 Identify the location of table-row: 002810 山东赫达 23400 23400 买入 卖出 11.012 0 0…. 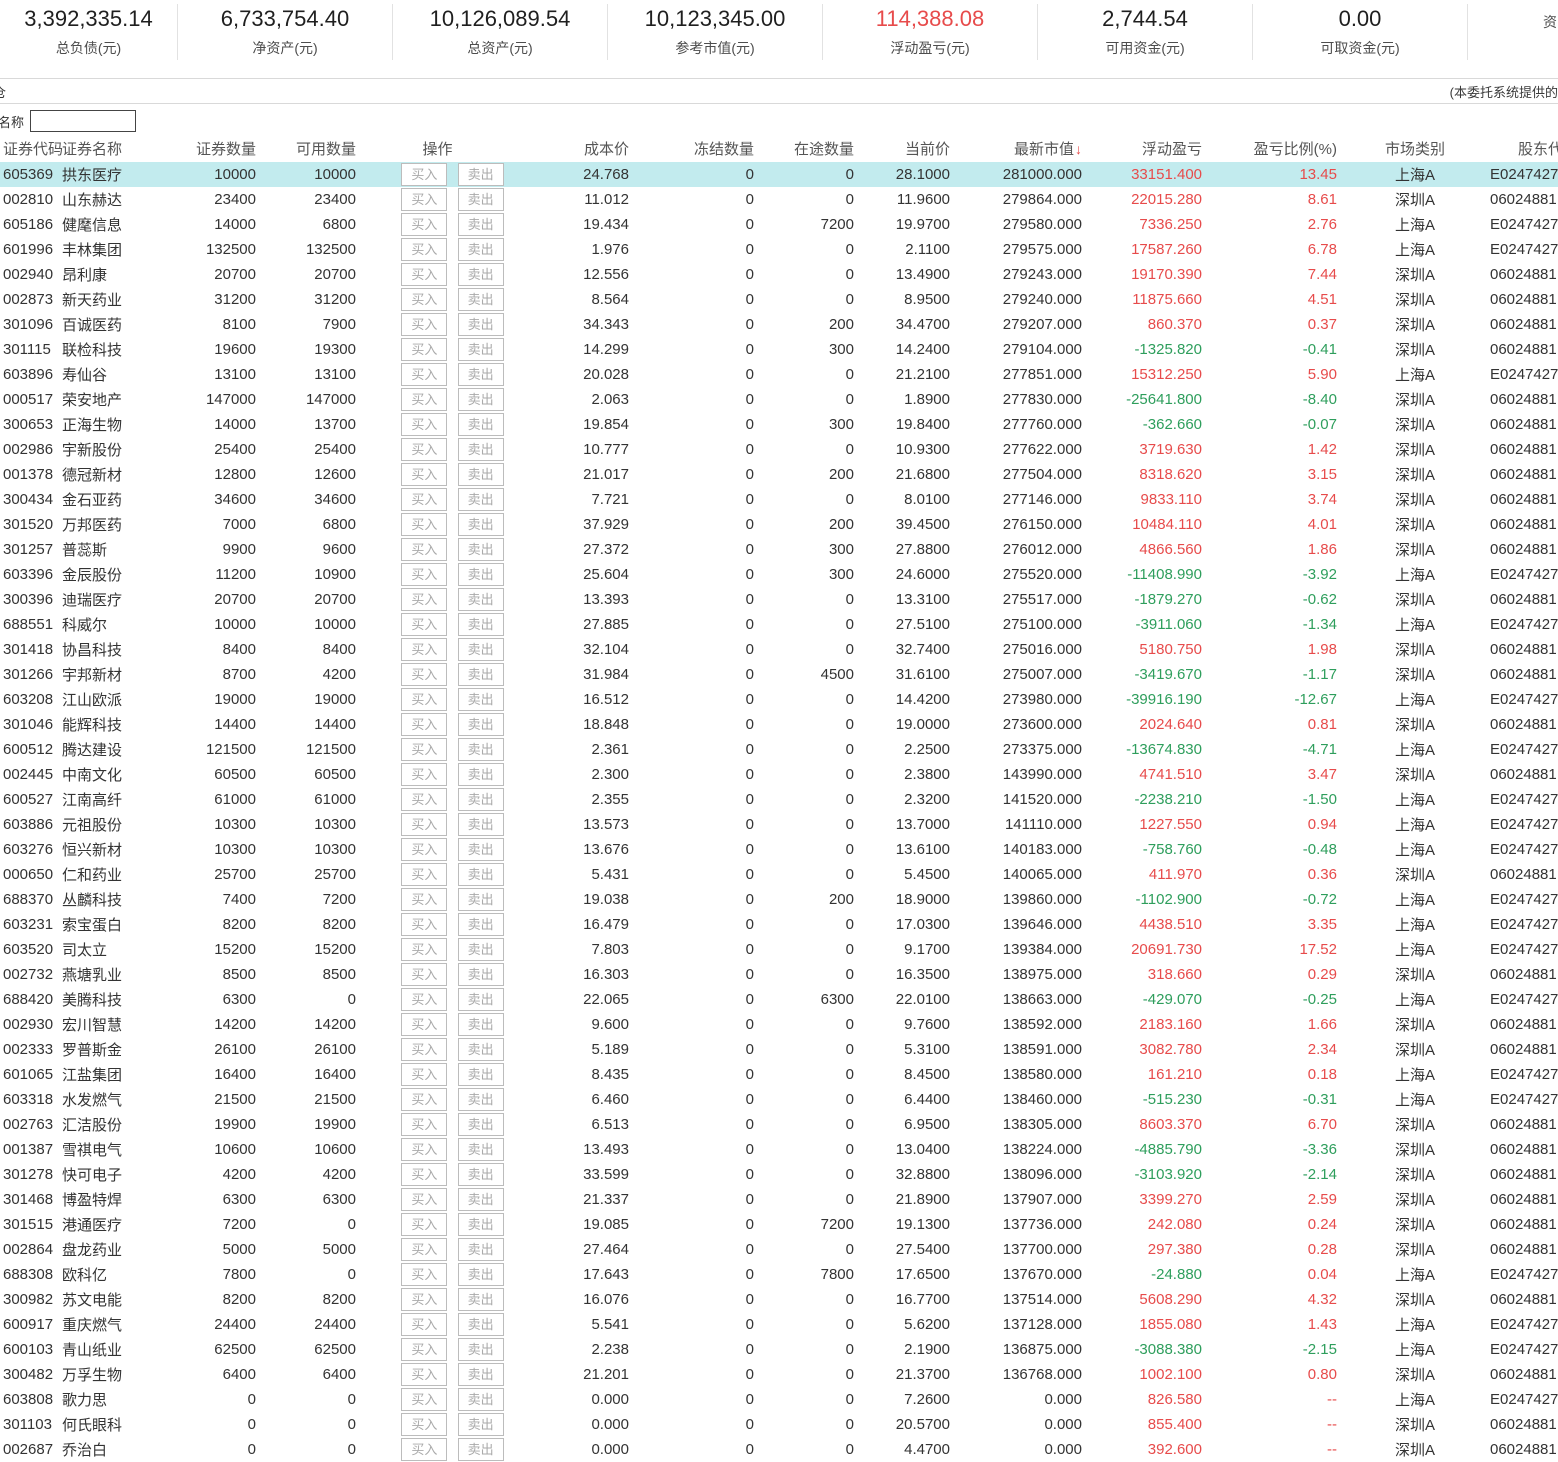
(779, 199).